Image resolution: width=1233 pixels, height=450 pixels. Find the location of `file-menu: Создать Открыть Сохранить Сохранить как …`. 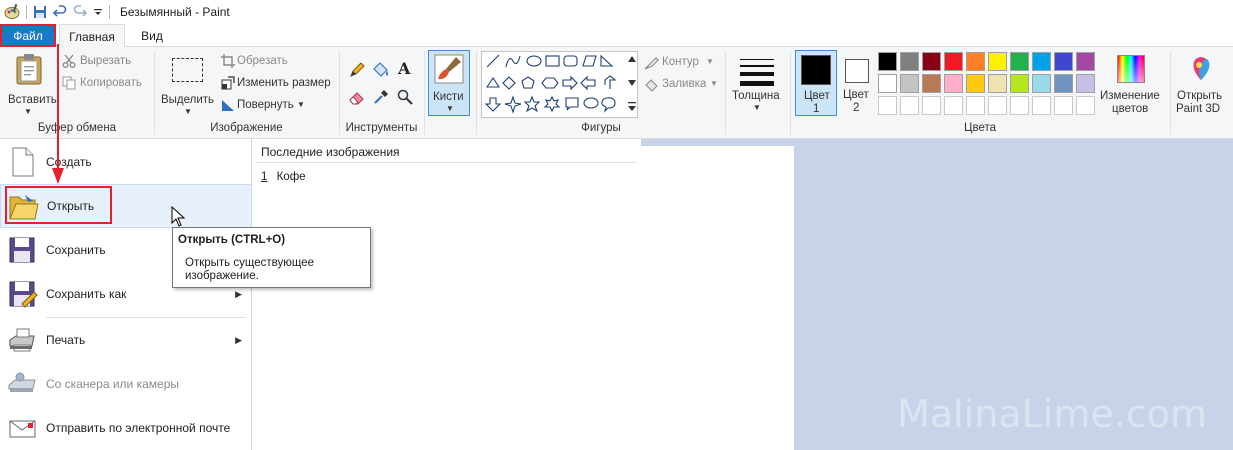

file-menu: Создать Открыть Сохранить Сохранить как … is located at coordinates (126, 294).